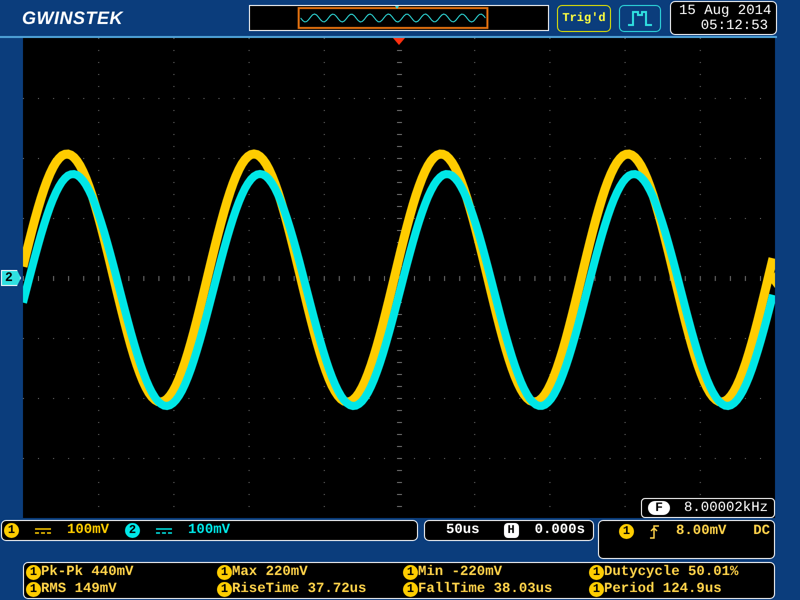 The width and height of the screenshot is (800, 600). What do you see at coordinates (399, 41) in the screenshot?
I see `trigger-position-marker` at bounding box center [399, 41].